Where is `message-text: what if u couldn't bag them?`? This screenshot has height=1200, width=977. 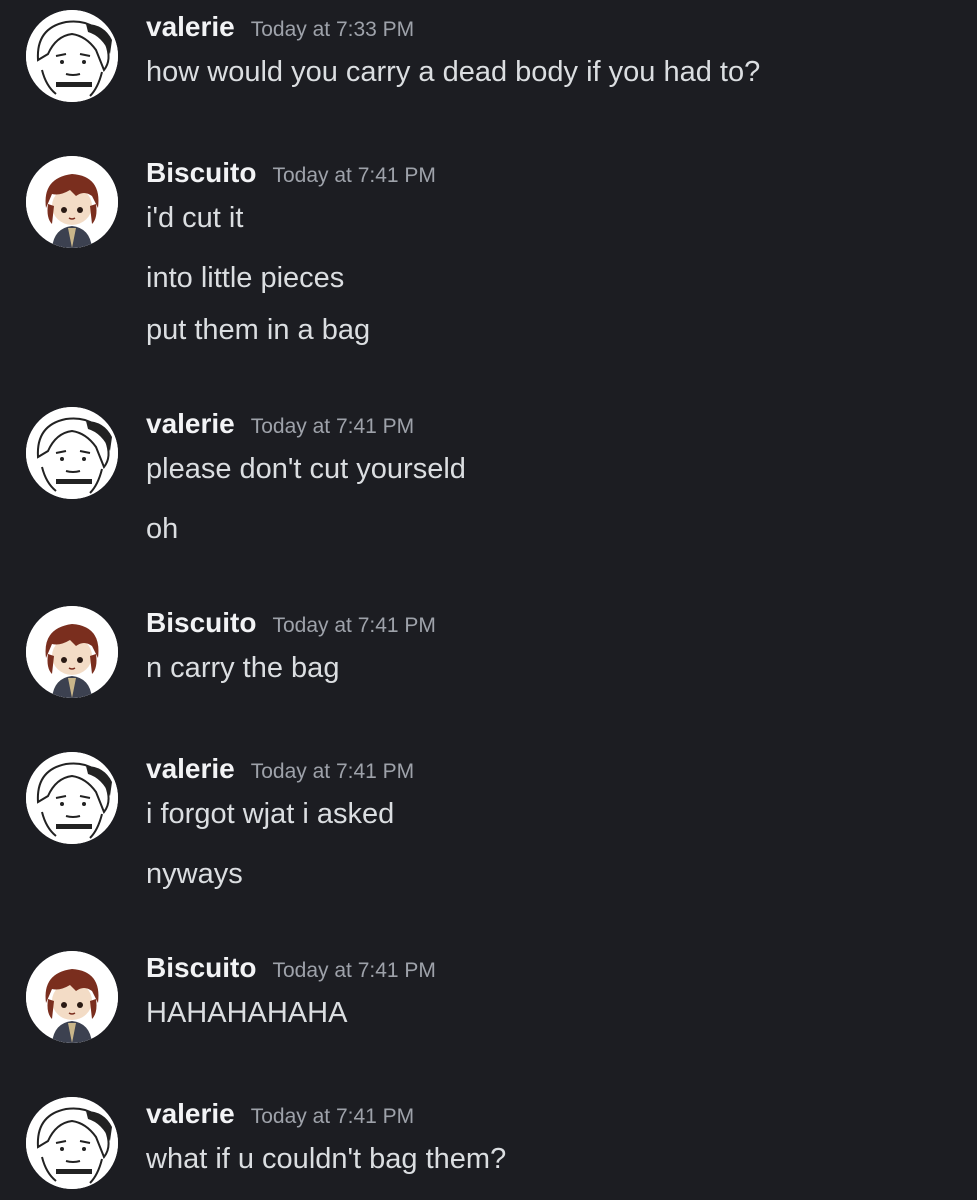 message-text: what if u couldn't bag them? is located at coordinates (326, 1159).